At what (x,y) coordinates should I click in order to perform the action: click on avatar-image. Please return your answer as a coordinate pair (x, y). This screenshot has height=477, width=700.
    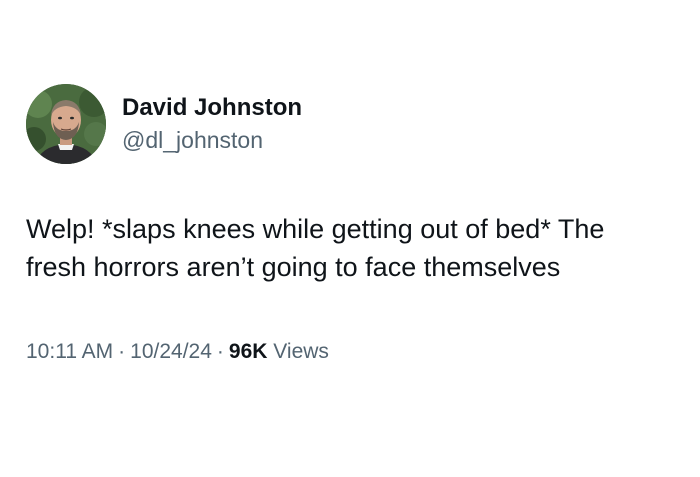
    Looking at the image, I should click on (66, 124).